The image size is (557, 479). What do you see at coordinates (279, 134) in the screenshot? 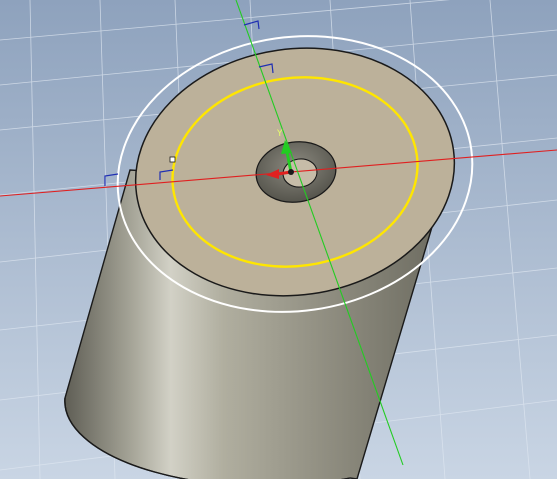
I see `origin-y-label: Y` at bounding box center [279, 134].